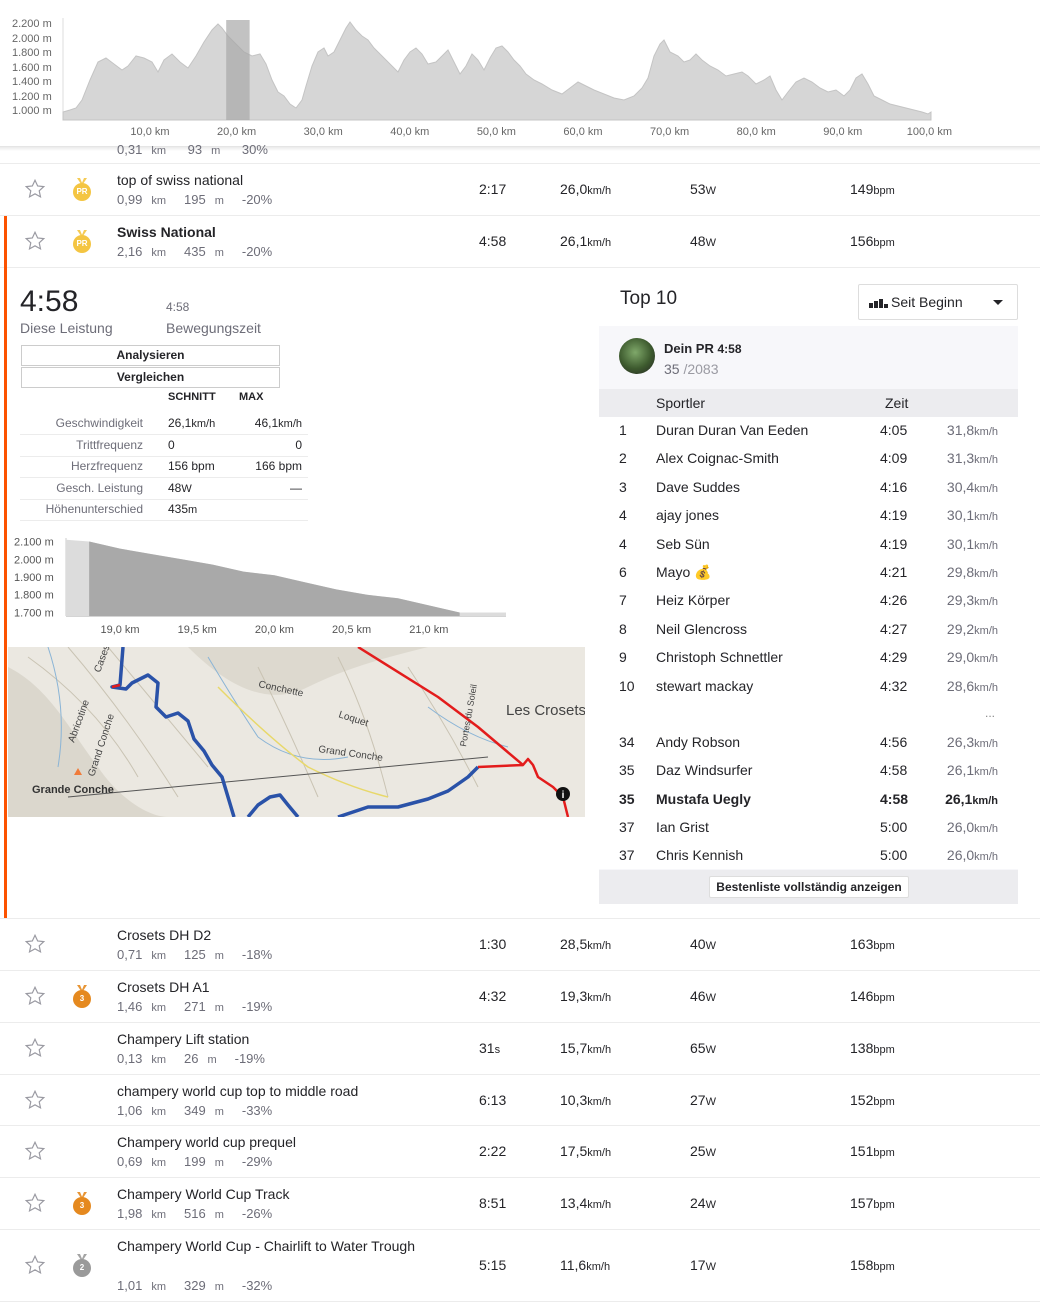 The height and width of the screenshot is (1302, 1053). What do you see at coordinates (972, 657) in the screenshot?
I see `lb-speed: 29,0km/h` at bounding box center [972, 657].